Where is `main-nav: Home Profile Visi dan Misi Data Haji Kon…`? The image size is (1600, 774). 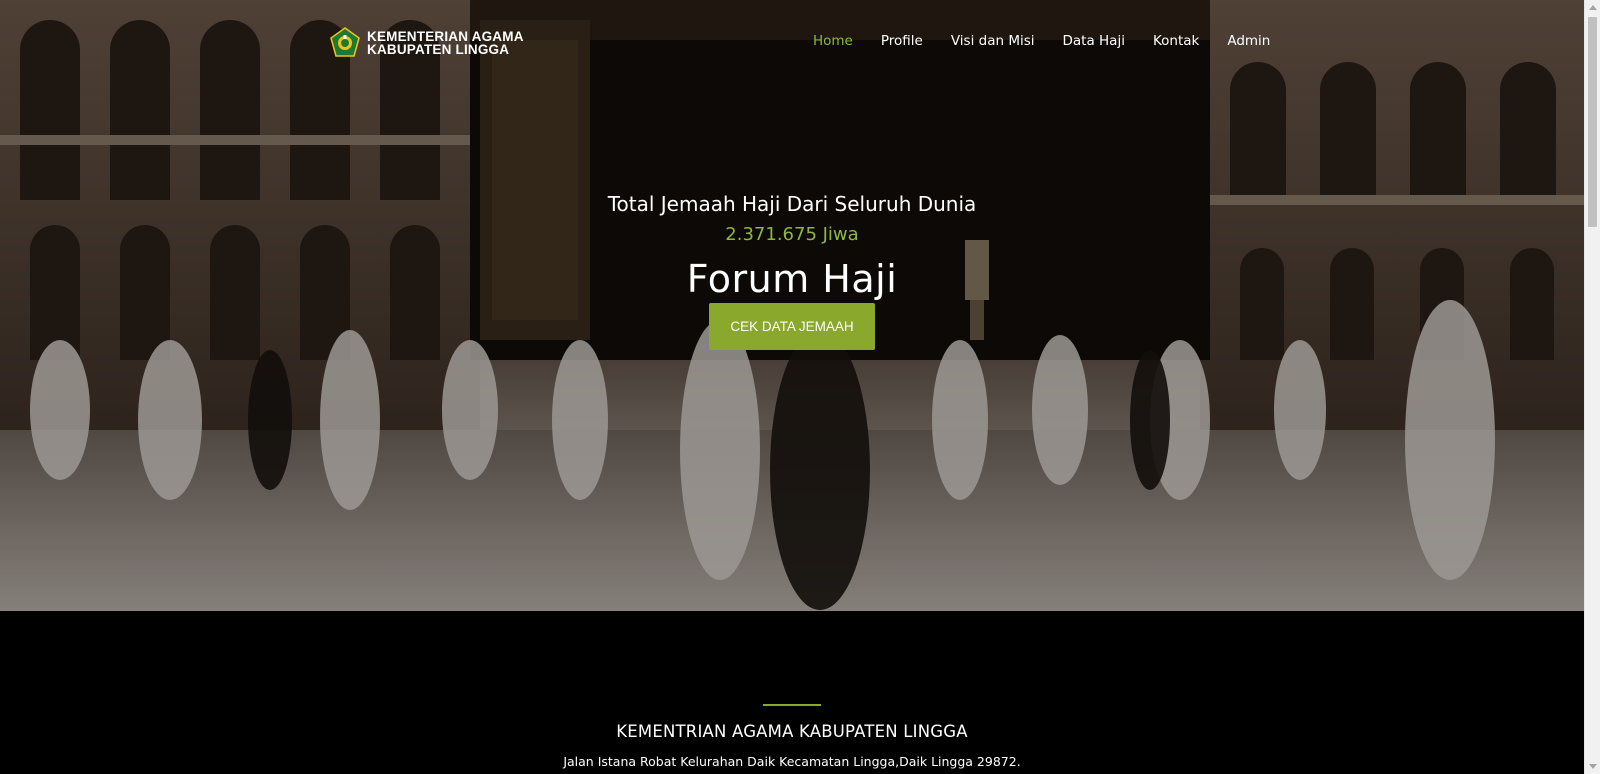 main-nav: Home Profile Visi dan Misi Data Haji Kon… is located at coordinates (1055, 41).